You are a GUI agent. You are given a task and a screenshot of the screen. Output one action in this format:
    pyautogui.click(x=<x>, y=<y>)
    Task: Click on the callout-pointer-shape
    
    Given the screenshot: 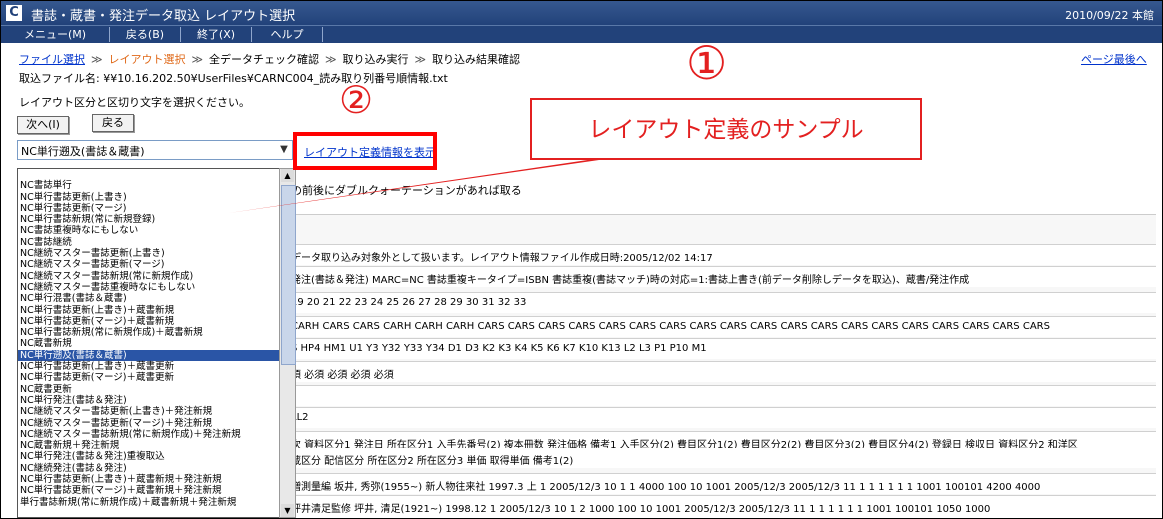 What is the action you would take?
    pyautogui.click(x=421, y=185)
    